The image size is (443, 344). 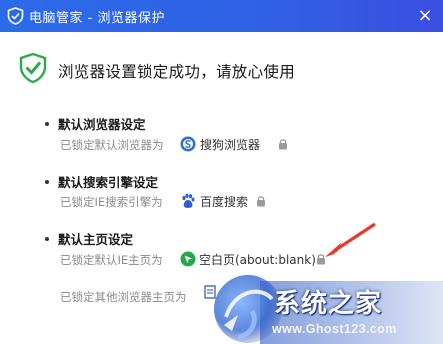 I want to click on close-button: ×, so click(x=425, y=16).